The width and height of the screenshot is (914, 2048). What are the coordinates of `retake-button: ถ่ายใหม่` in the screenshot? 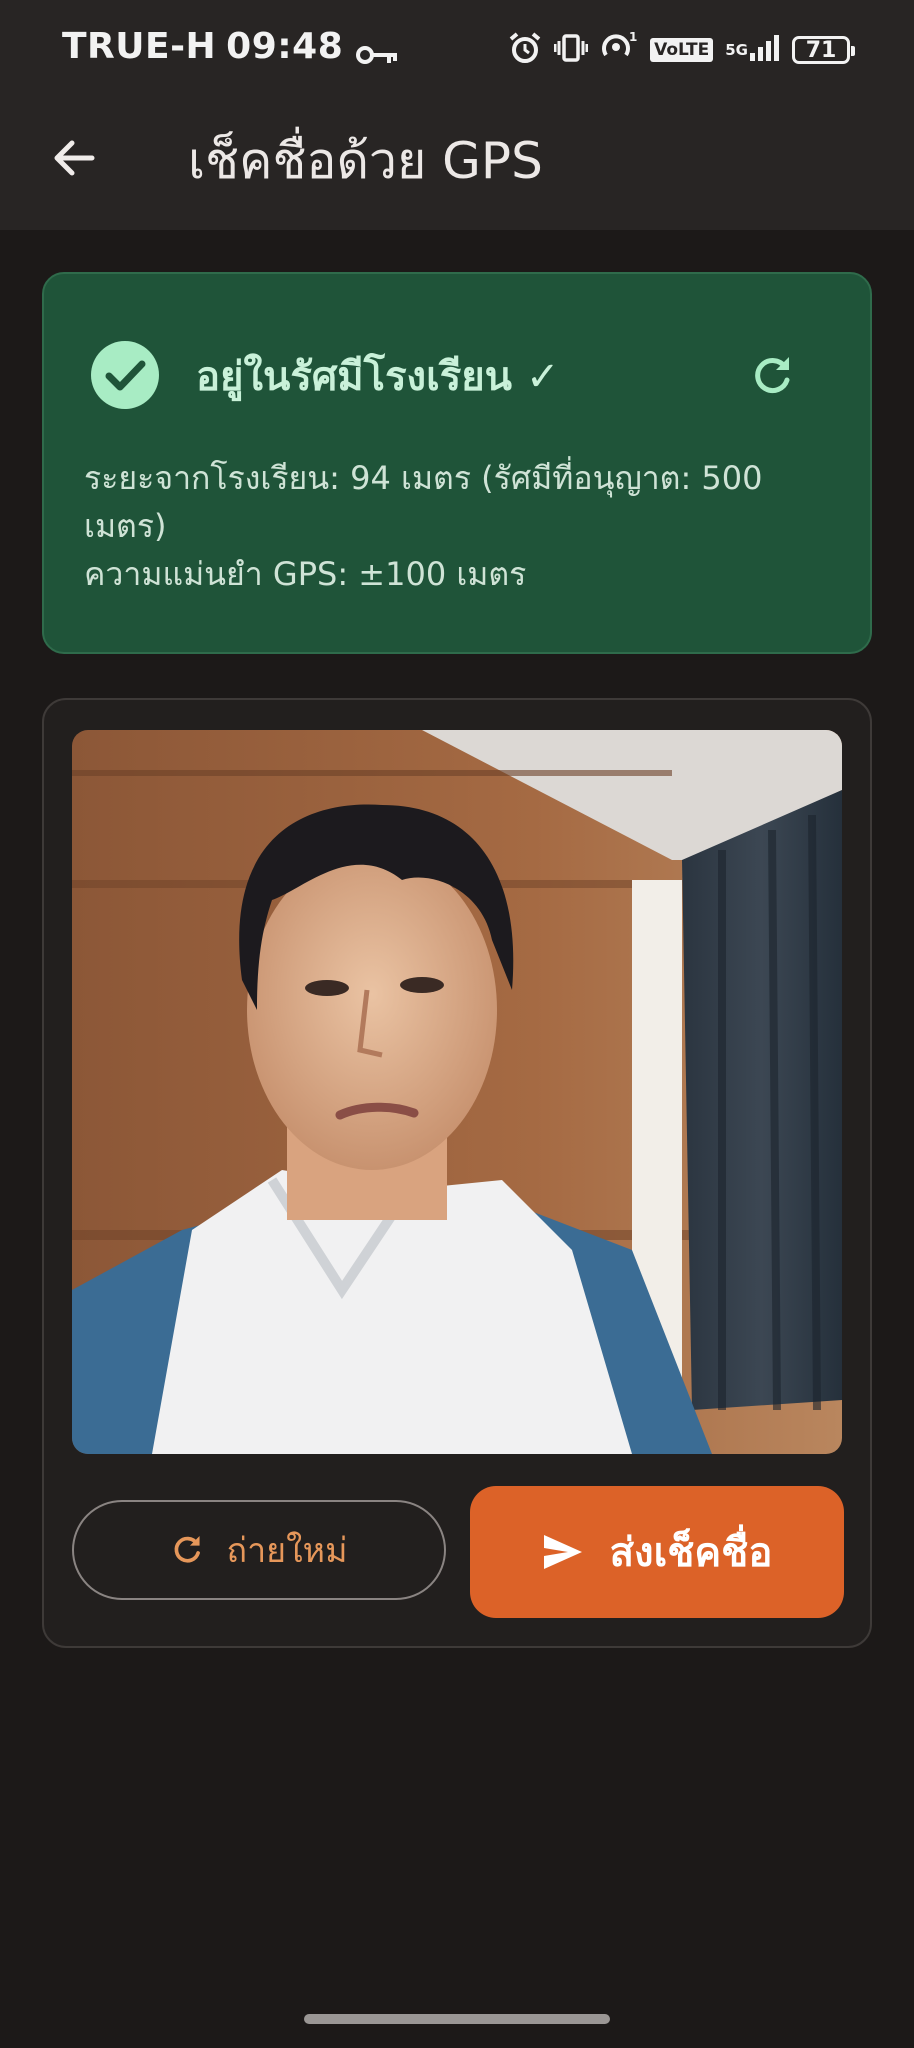 It's located at (259, 1550).